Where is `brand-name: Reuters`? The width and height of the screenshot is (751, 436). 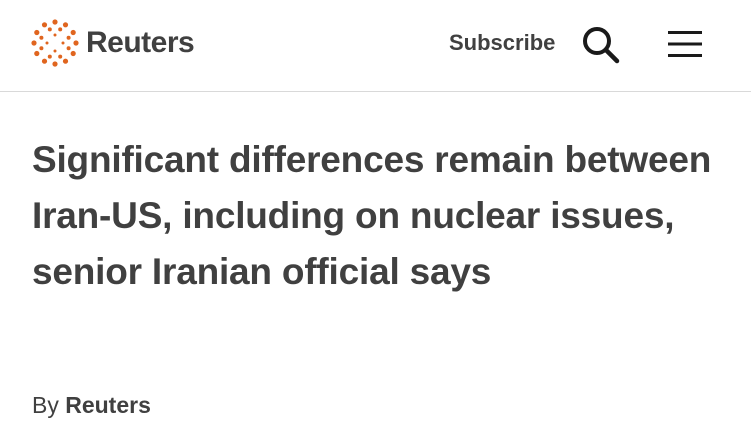 brand-name: Reuters is located at coordinates (140, 42).